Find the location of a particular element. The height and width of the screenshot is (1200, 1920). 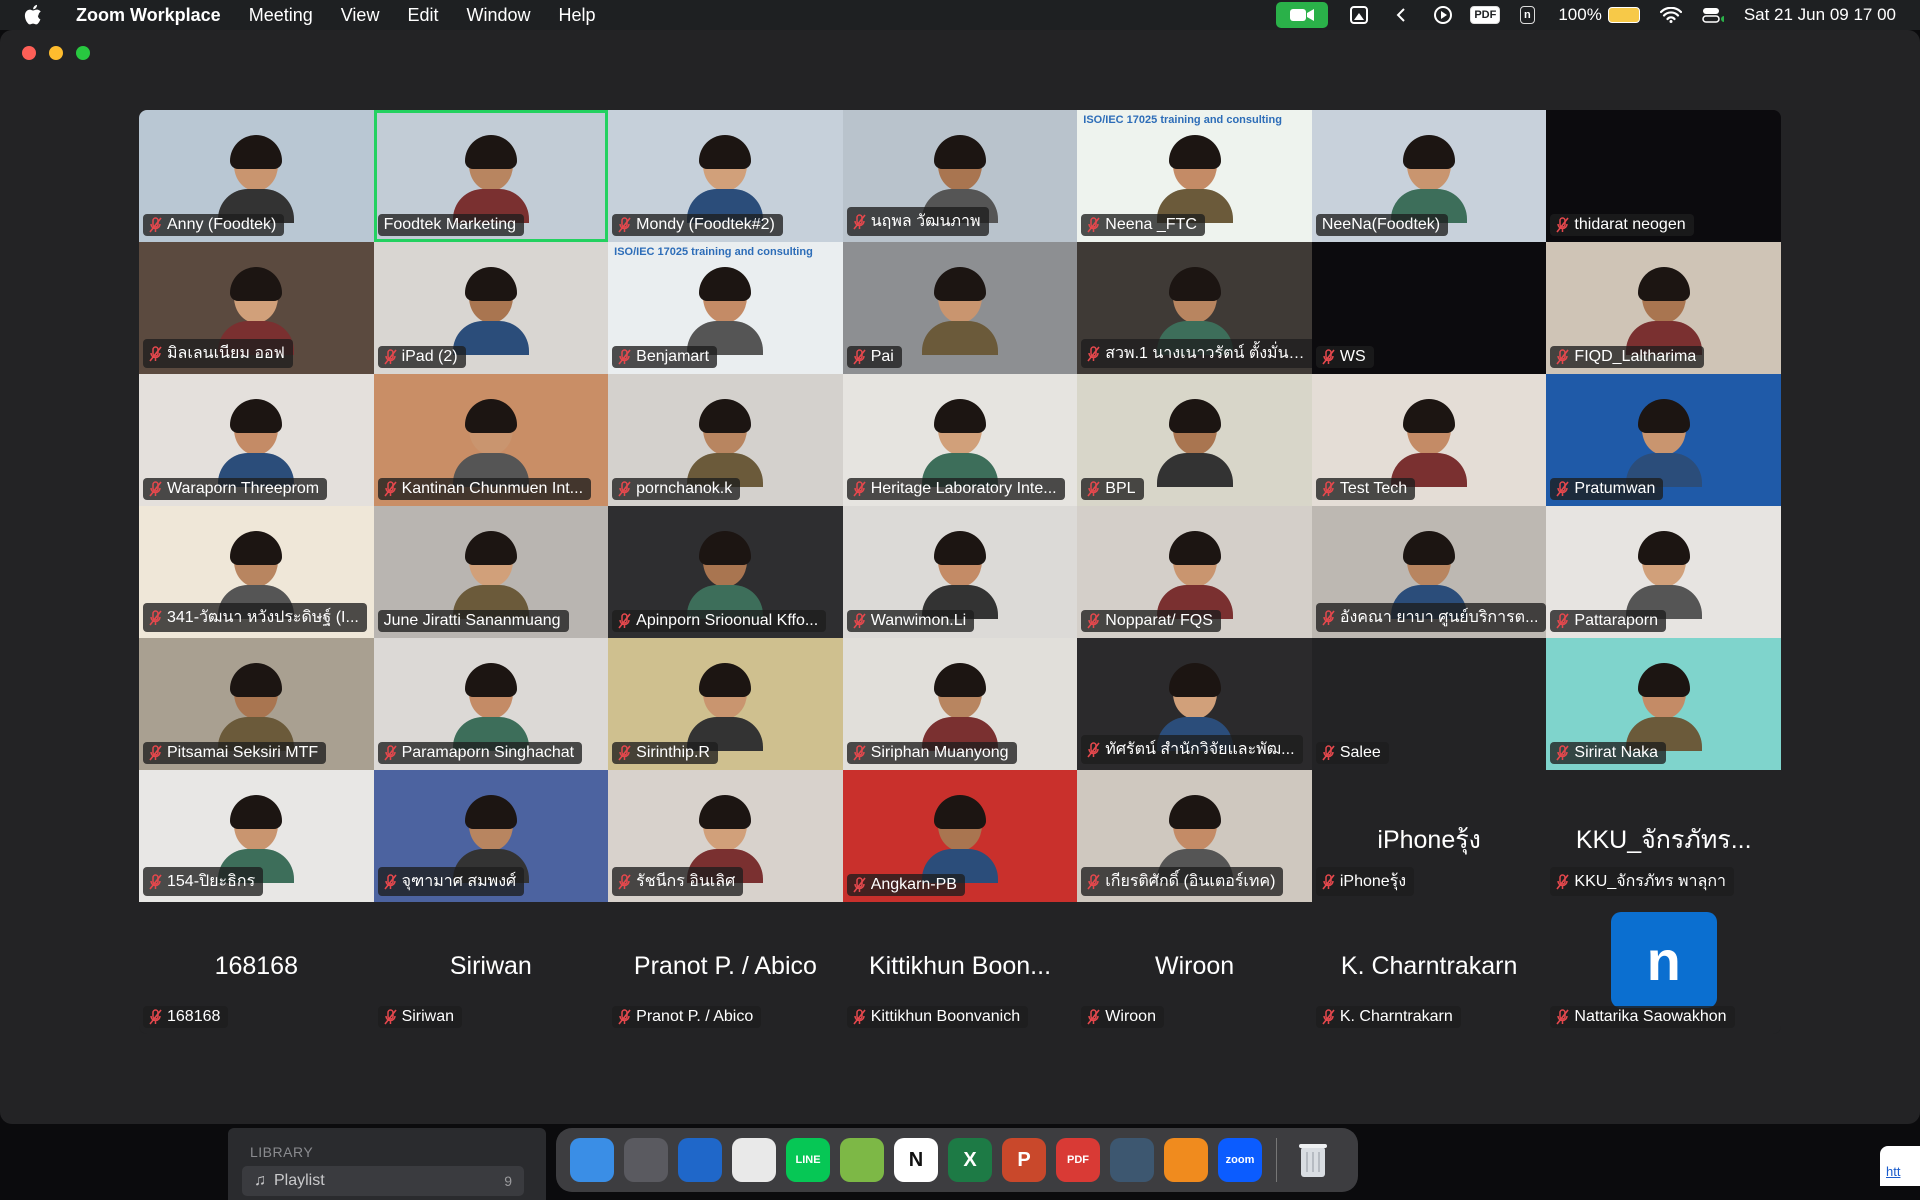

participant-tile: Pattaraporn is located at coordinates (1663, 572).